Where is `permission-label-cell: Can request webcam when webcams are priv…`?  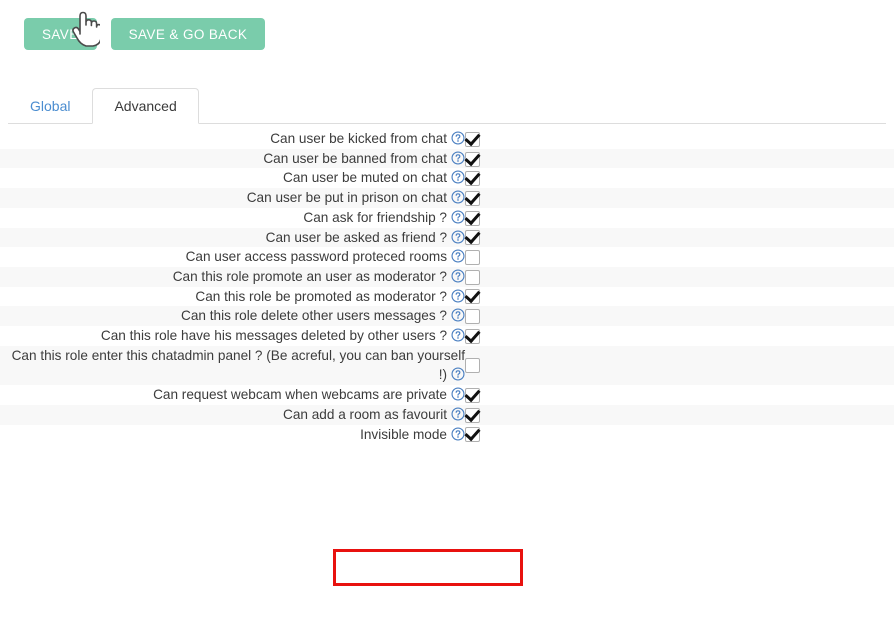
permission-label-cell: Can request webcam when webcams are priv… is located at coordinates (232, 395).